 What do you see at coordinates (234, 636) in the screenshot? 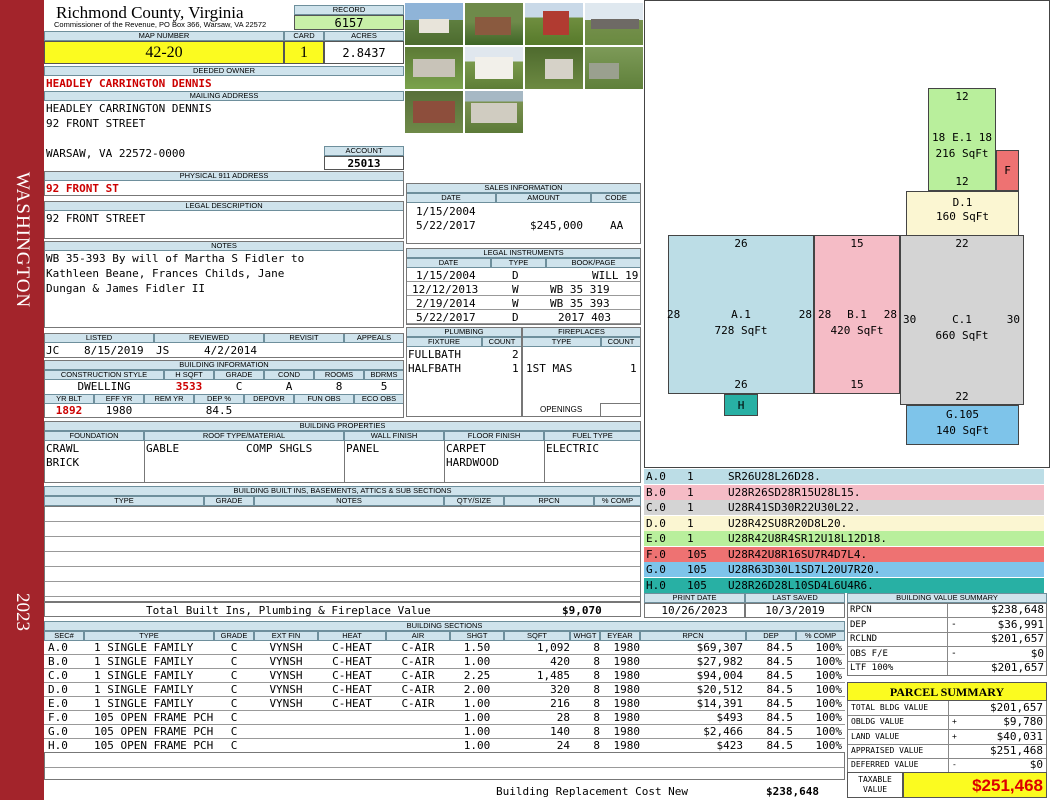
I see `section-col-2: GRADE` at bounding box center [234, 636].